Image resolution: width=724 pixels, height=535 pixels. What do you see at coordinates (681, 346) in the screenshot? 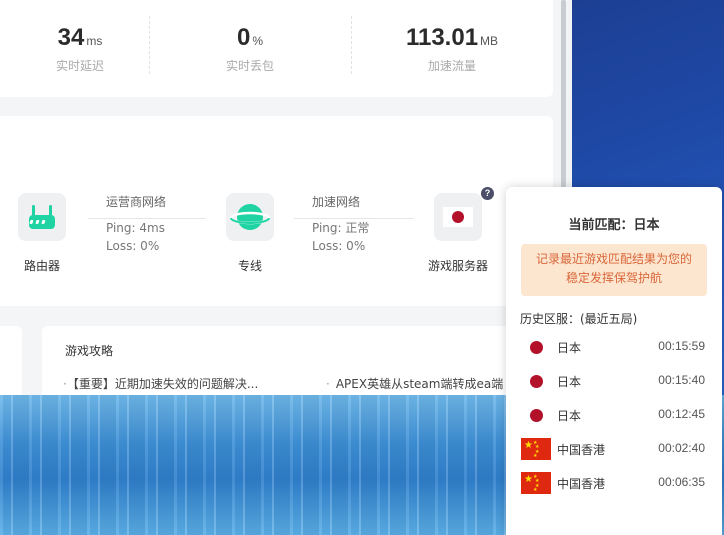
I see `history-time: 00:15:59` at bounding box center [681, 346].